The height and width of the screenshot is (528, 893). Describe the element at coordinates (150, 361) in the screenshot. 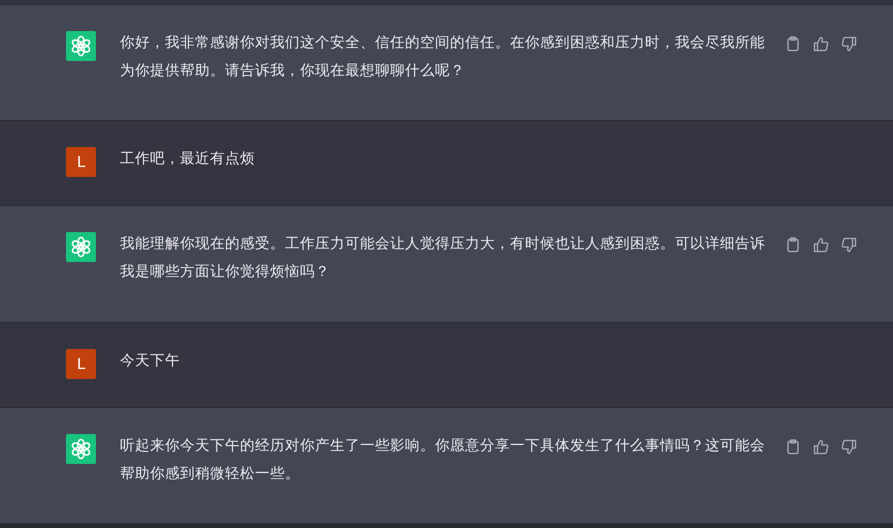

I see `message-text: 今天下午` at that location.